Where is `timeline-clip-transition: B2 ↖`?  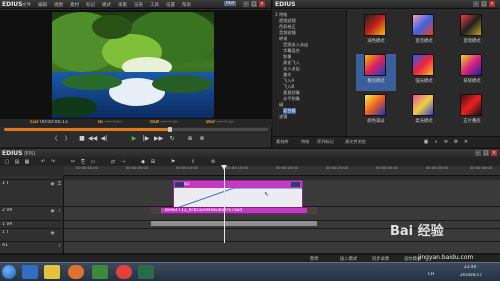
timeline-clip-transition: B2 ↖ is located at coordinates (238, 194).